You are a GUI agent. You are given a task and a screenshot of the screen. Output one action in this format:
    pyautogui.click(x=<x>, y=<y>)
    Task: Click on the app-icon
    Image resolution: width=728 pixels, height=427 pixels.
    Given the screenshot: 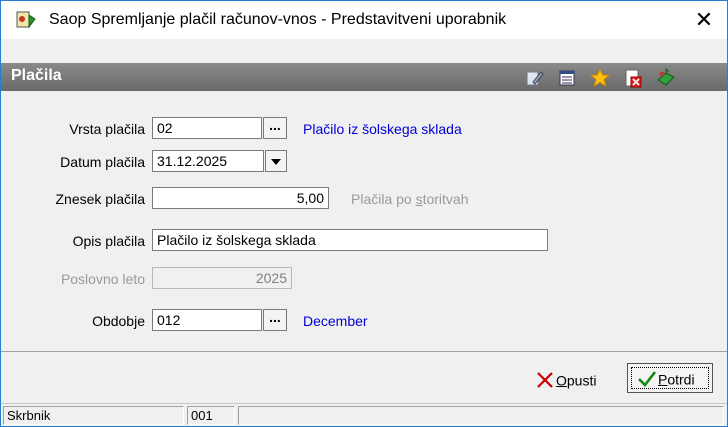 What is the action you would take?
    pyautogui.click(x=26, y=20)
    